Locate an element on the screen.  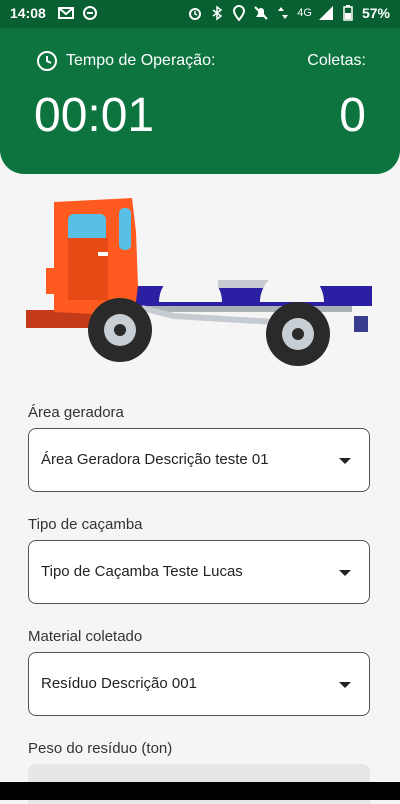
status-bar: 14:08 4G 57% is located at coordinates (200, 14).